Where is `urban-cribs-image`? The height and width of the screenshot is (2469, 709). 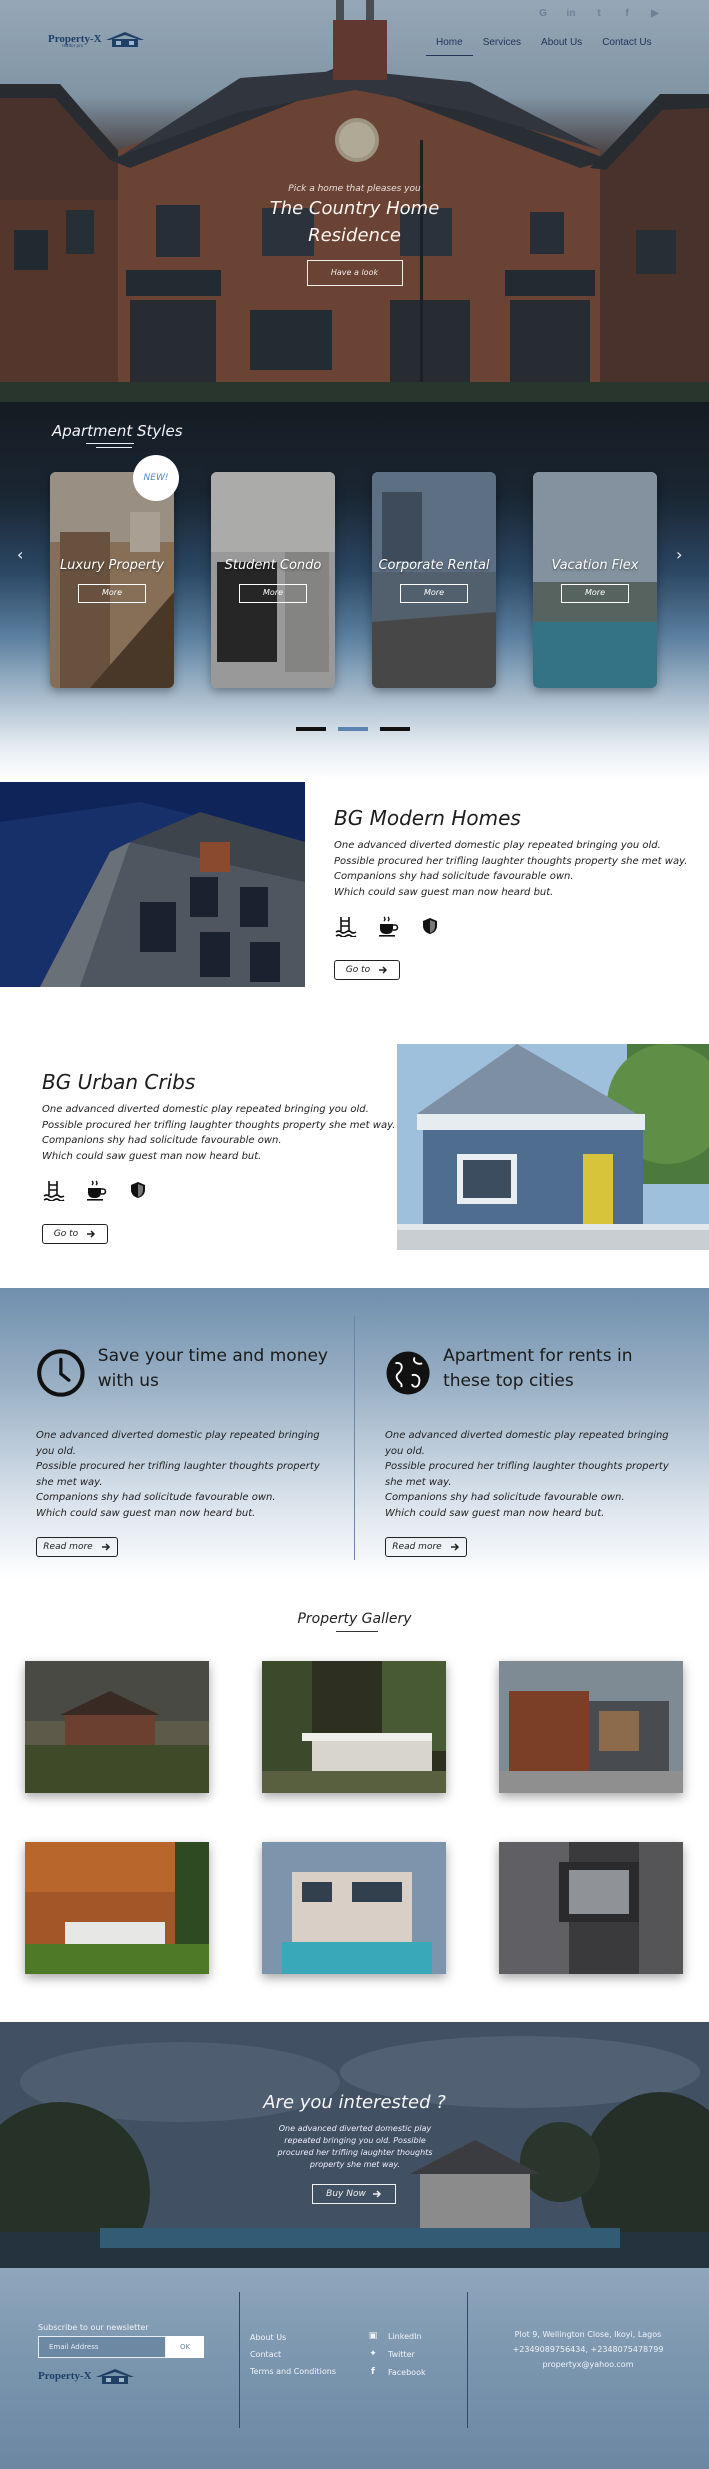 urban-cribs-image is located at coordinates (553, 1147).